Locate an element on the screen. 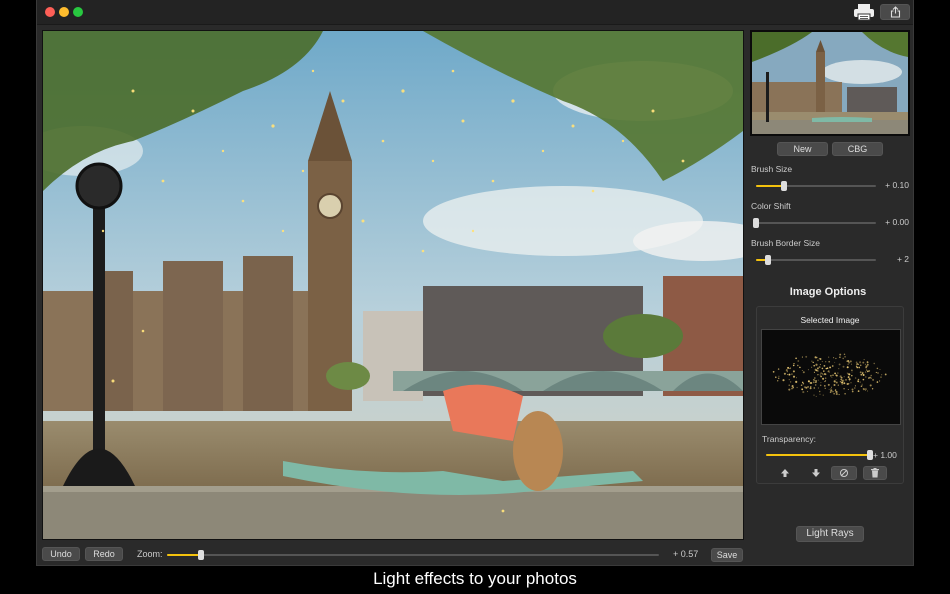 The height and width of the screenshot is (594, 950). share-button is located at coordinates (895, 12).